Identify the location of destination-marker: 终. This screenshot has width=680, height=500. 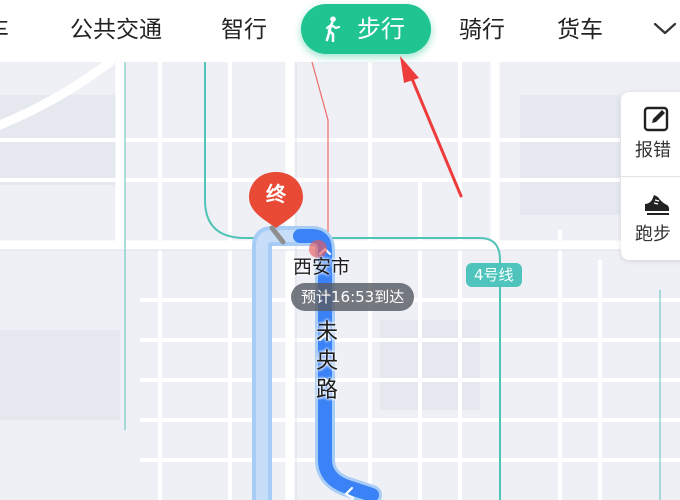
(276, 209).